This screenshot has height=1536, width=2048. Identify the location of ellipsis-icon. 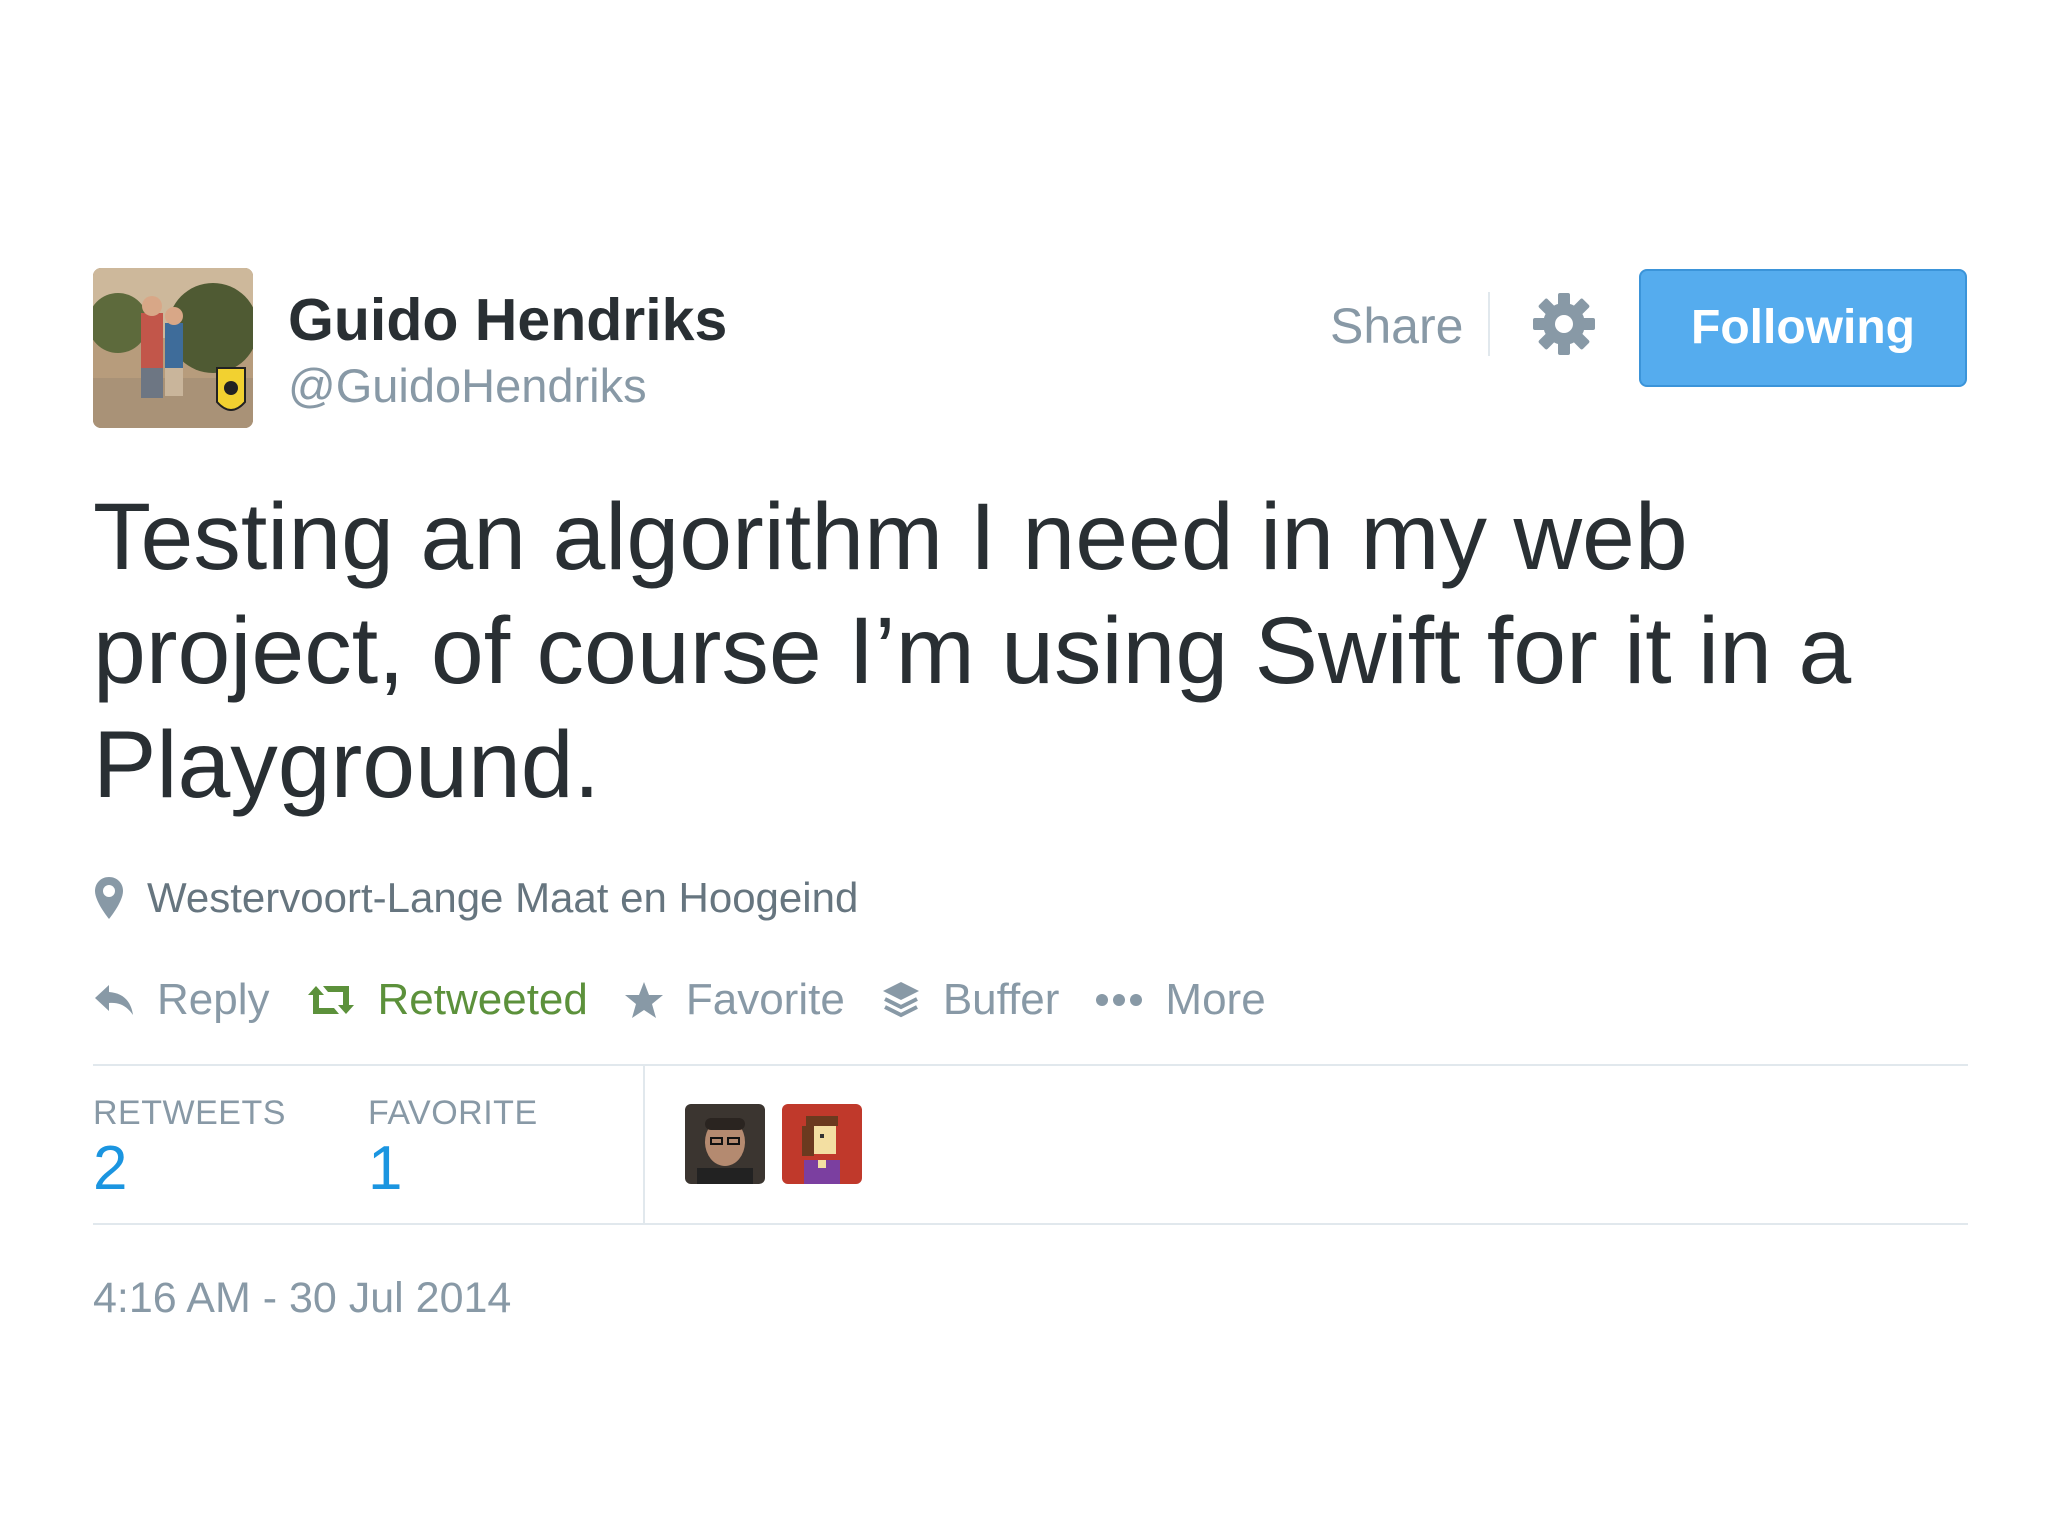
(1119, 1000).